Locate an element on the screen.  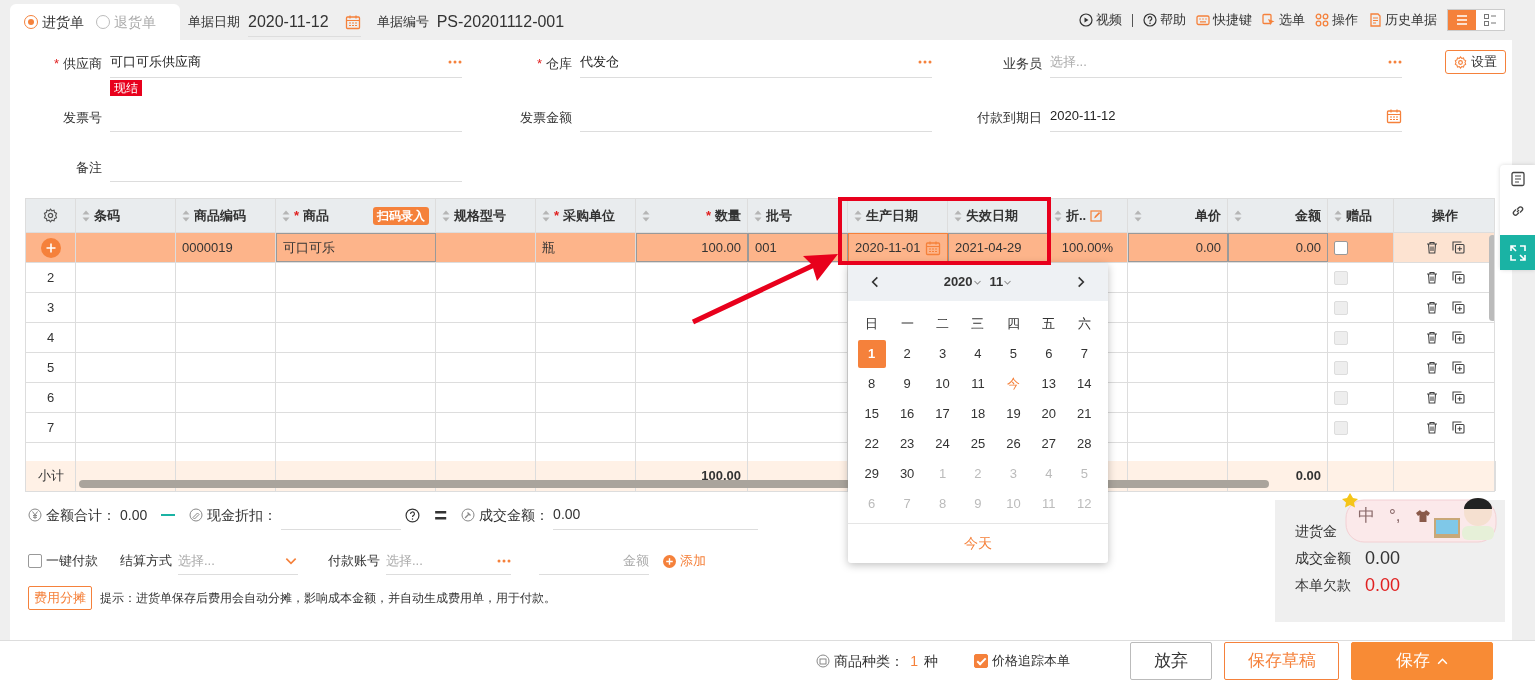
row-number: 6 is located at coordinates (51, 397).